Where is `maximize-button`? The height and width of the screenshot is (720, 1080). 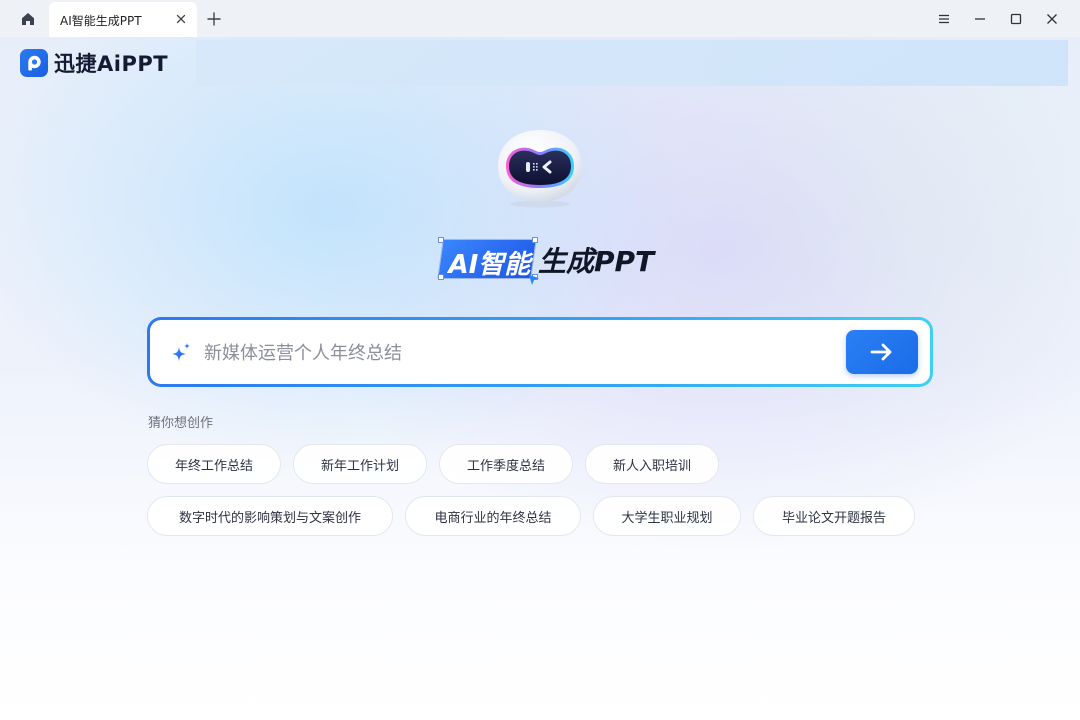
maximize-button is located at coordinates (1016, 19).